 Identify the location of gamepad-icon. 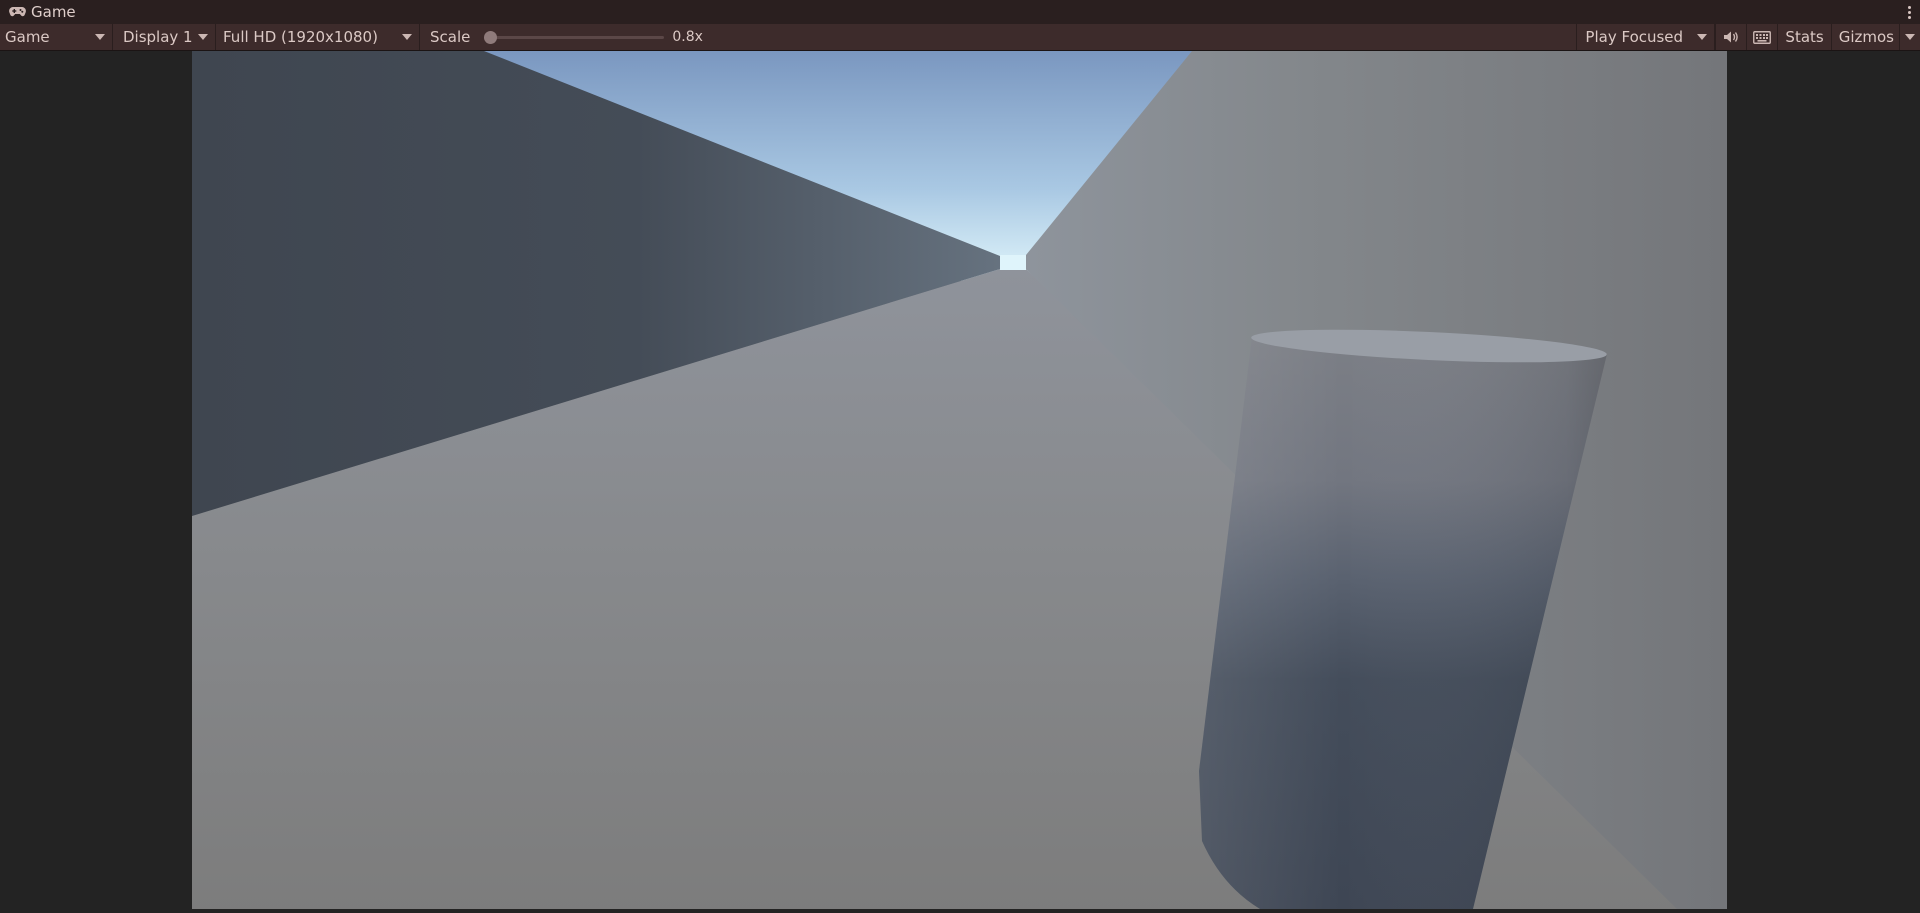
(20, 12).